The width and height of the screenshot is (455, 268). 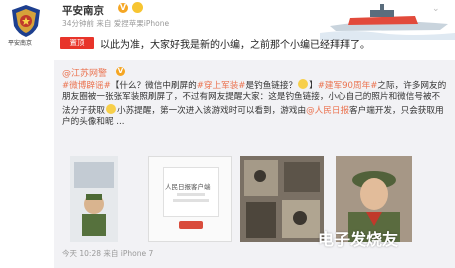 I want to click on sun-icon, so click(x=137, y=7).